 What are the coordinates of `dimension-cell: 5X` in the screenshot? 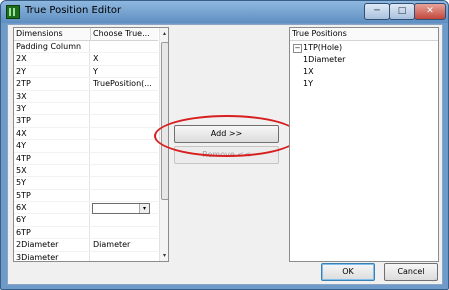 It's located at (21, 170).